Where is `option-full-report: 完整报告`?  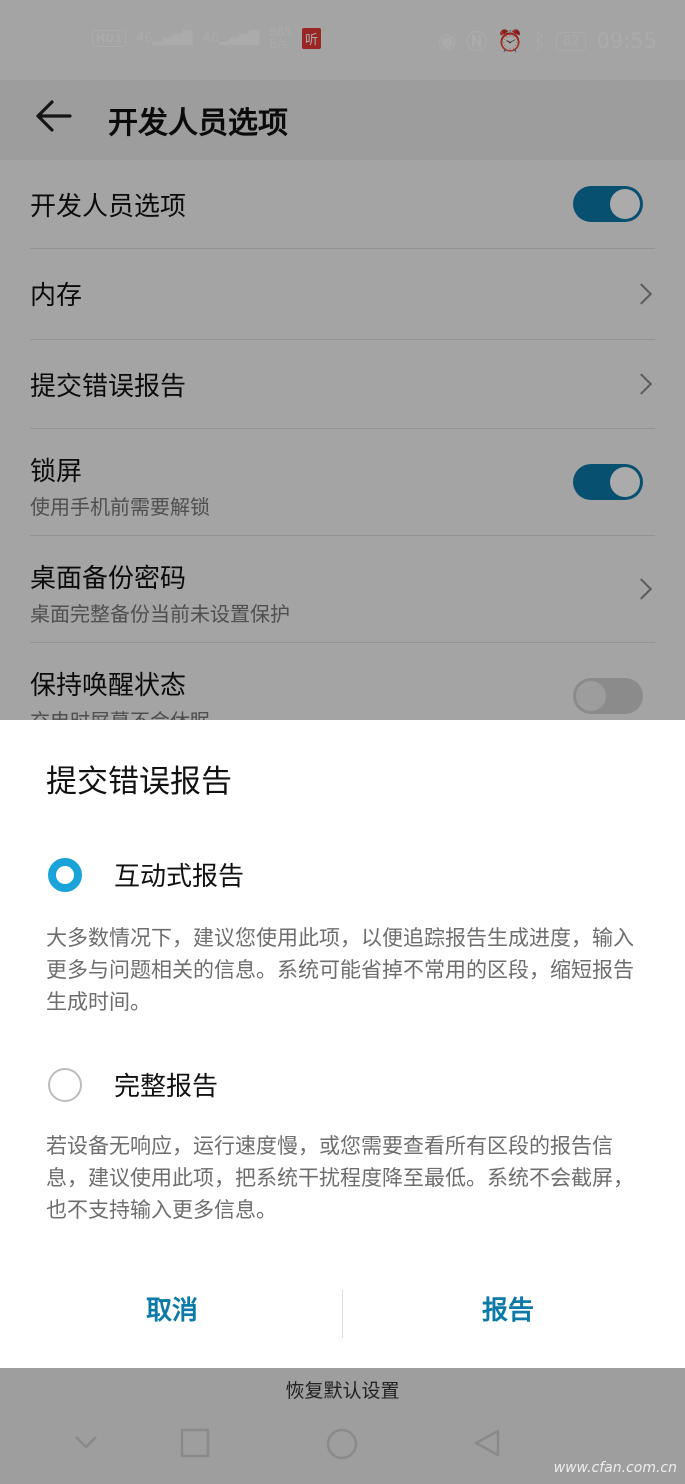 option-full-report: 完整报告 is located at coordinates (133, 1084).